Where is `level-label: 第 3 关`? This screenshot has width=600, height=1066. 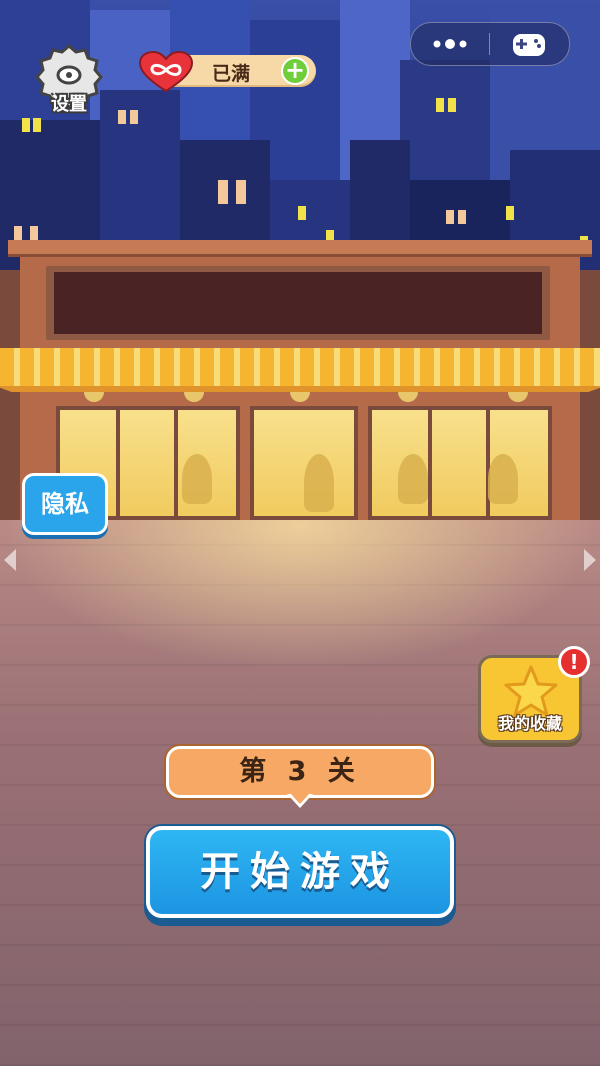
level-label: 第 3 关 is located at coordinates (300, 771).